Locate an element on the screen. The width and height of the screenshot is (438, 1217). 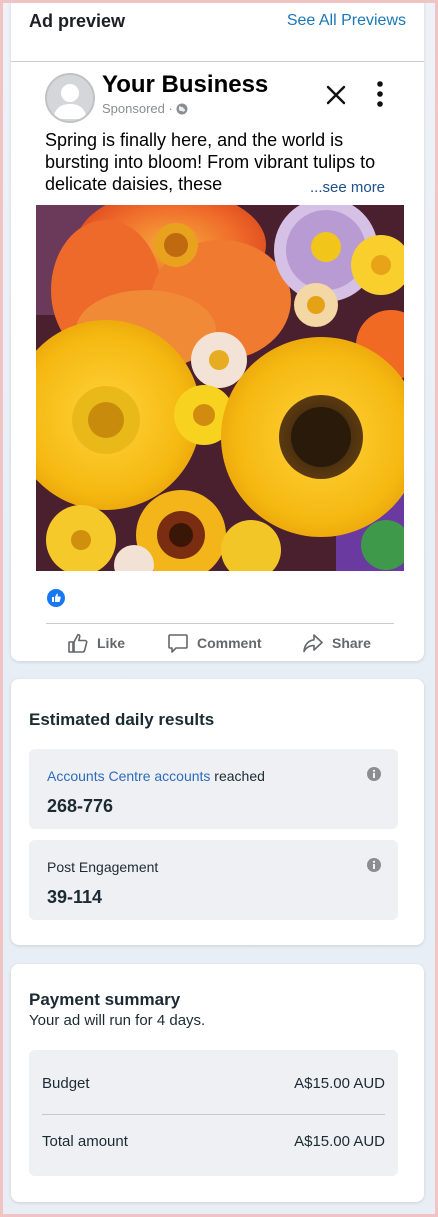
default-avatar-icon is located at coordinates (70, 101).